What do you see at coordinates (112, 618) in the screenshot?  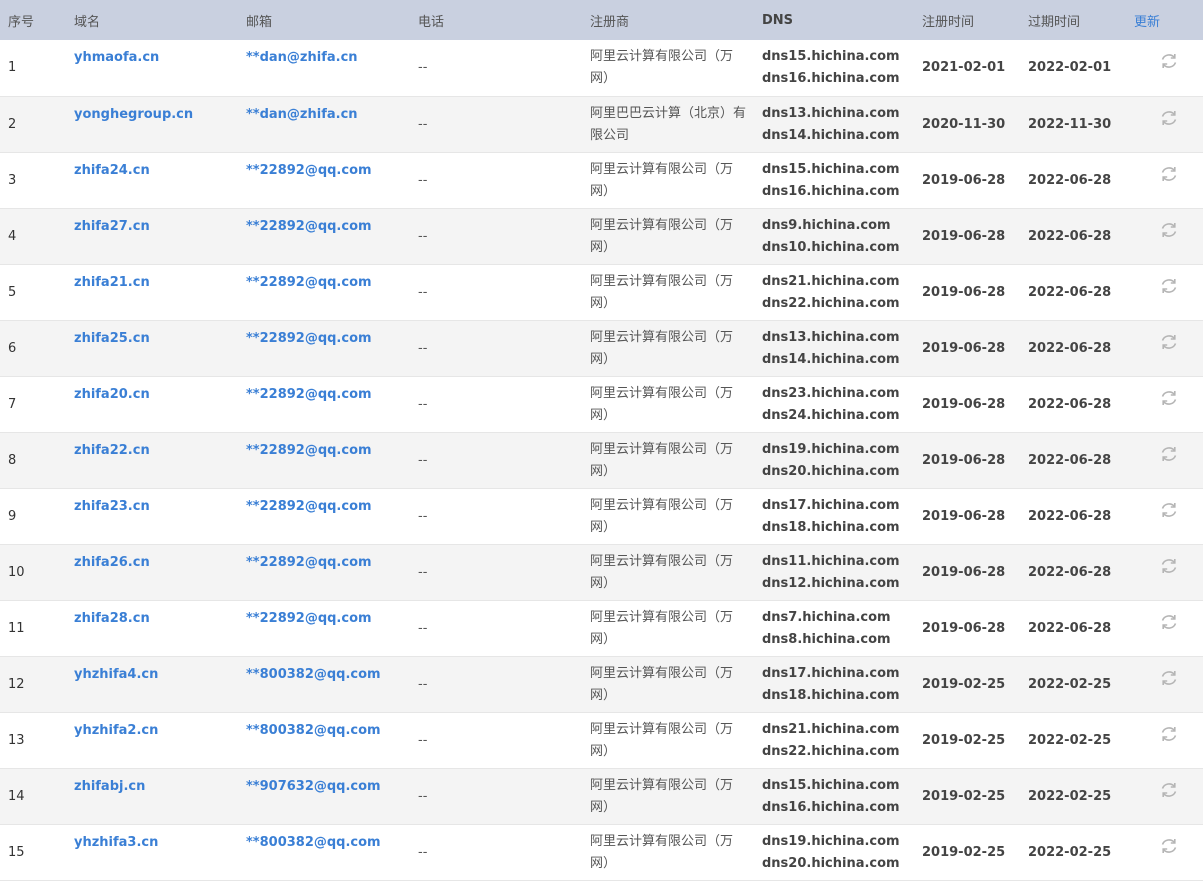 I see `domain-link: zhifa28.cn` at bounding box center [112, 618].